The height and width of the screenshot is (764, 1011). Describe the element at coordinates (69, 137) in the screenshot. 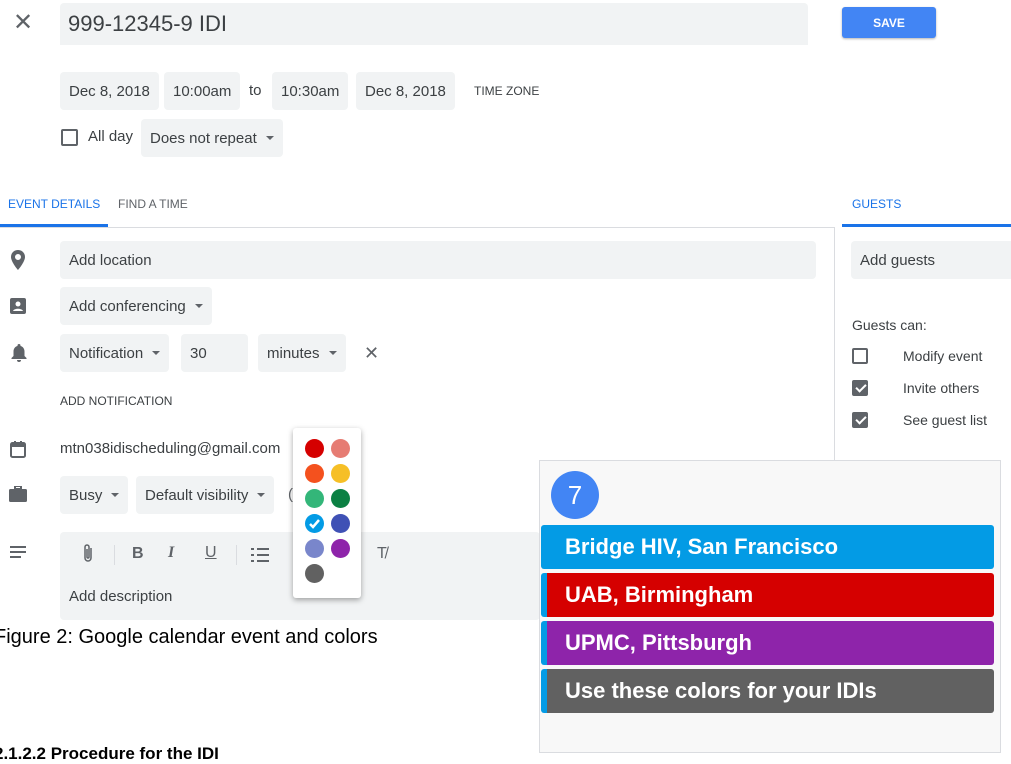

I see `all-day-checkbox` at that location.